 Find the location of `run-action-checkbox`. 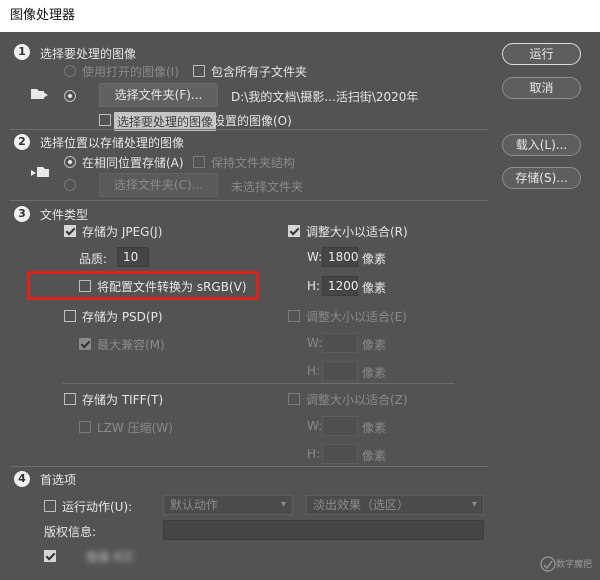

run-action-checkbox is located at coordinates (50, 506).